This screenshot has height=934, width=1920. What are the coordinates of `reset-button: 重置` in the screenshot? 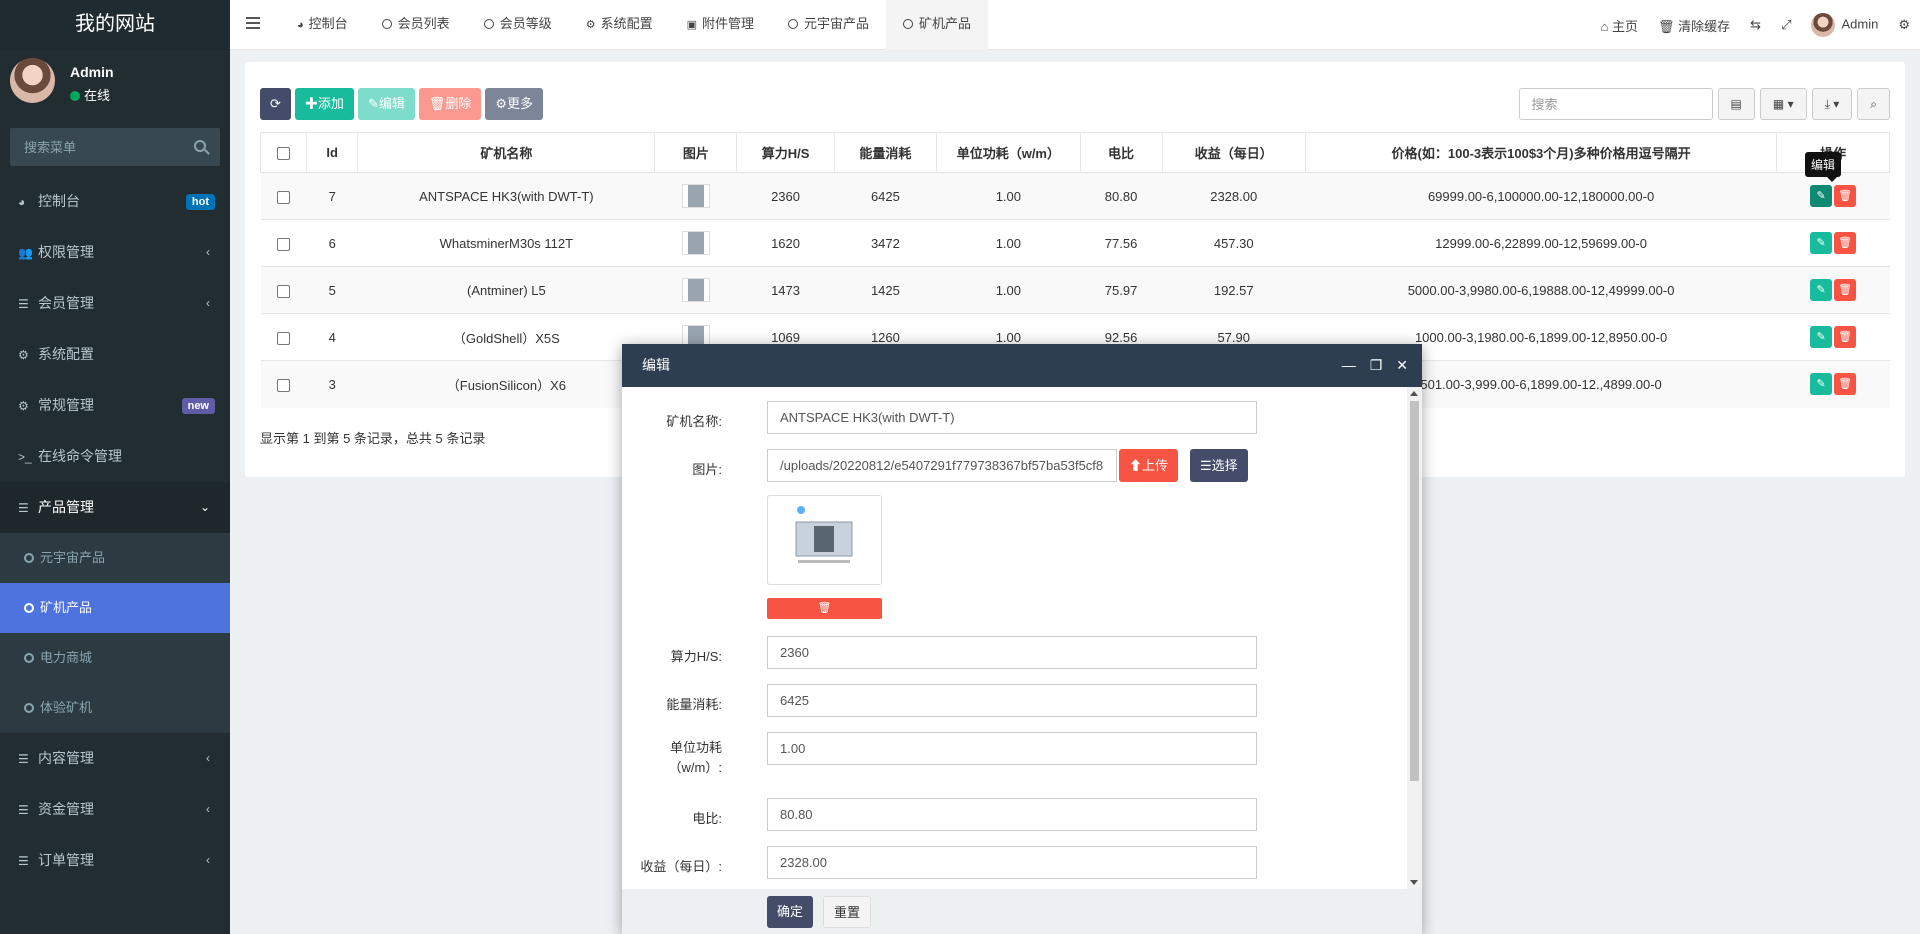 It's located at (847, 912).